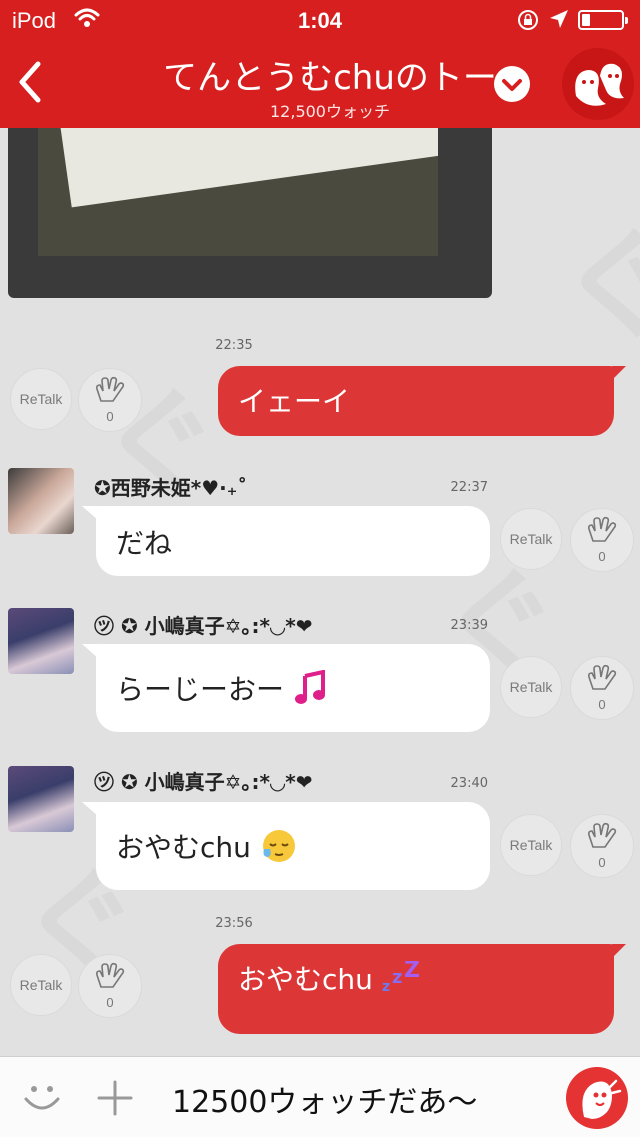  I want to click on location-icon, so click(559, 22).